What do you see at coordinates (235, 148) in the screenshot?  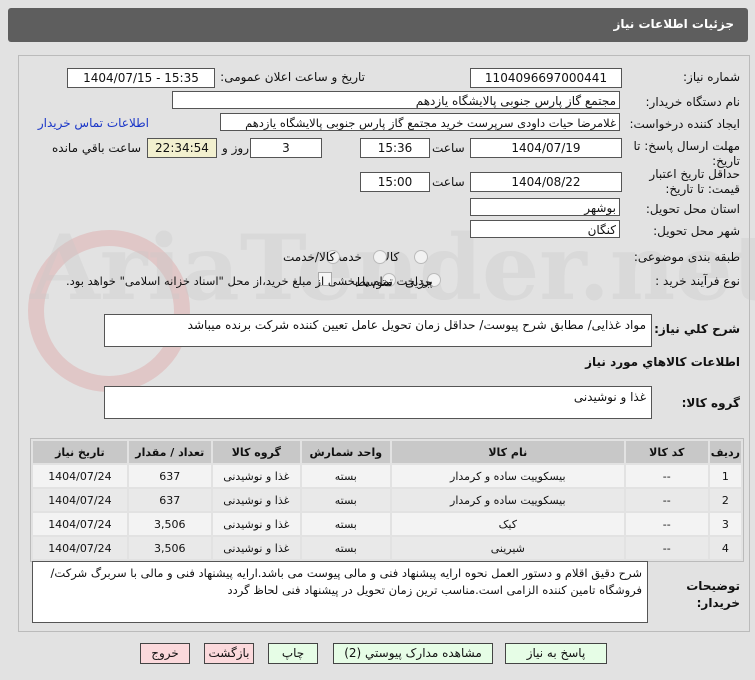 I see `days-label: روز و` at bounding box center [235, 148].